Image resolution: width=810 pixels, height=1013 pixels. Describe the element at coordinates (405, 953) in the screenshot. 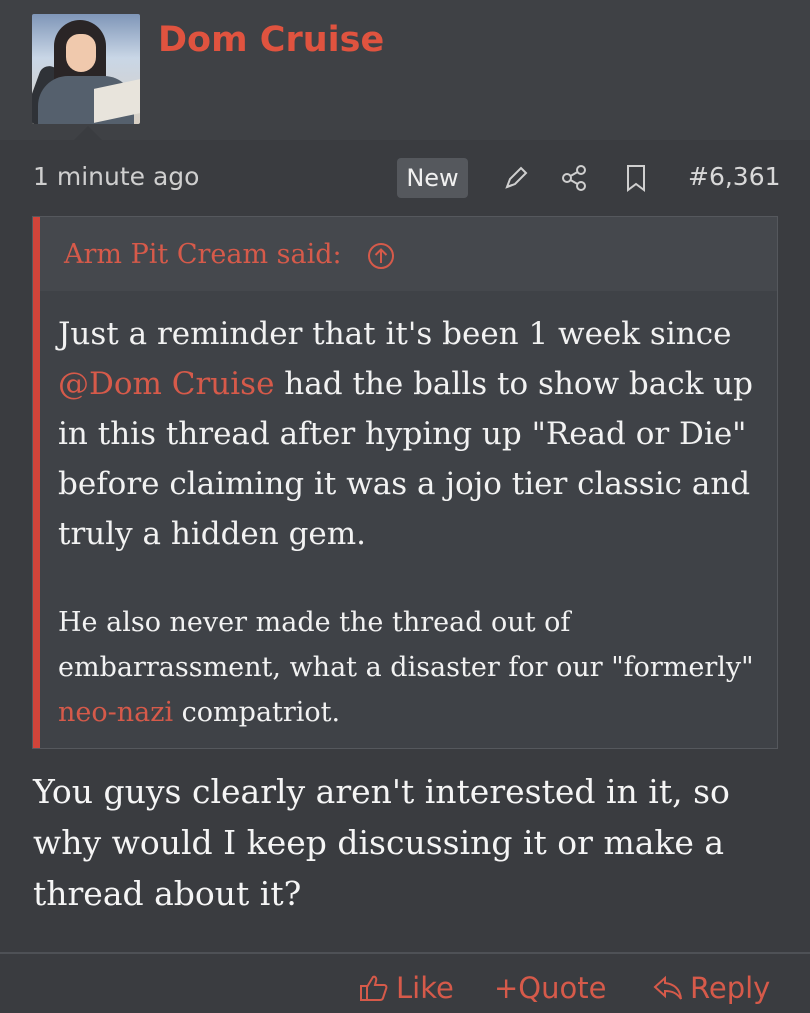

I see `divider` at that location.